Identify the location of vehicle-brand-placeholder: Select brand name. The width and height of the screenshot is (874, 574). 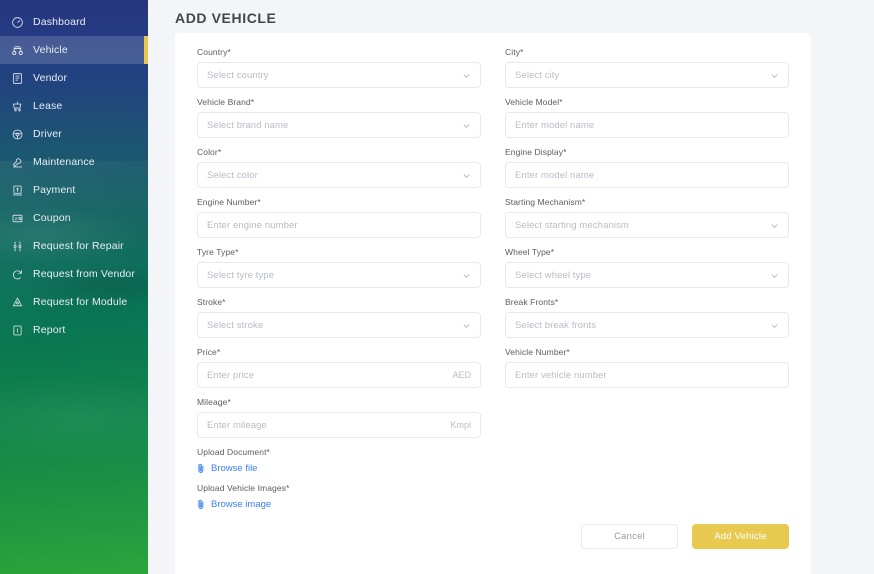
(248, 125).